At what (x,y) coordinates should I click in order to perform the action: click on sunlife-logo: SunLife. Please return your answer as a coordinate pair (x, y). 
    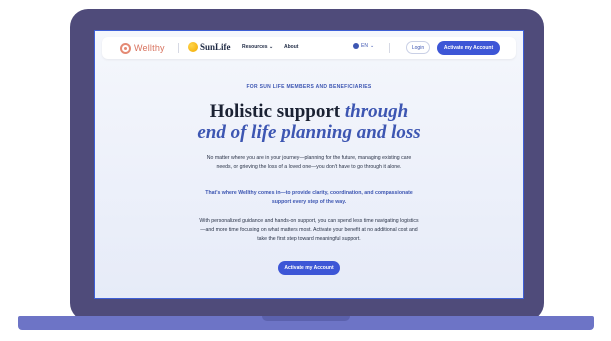
    Looking at the image, I should click on (209, 47).